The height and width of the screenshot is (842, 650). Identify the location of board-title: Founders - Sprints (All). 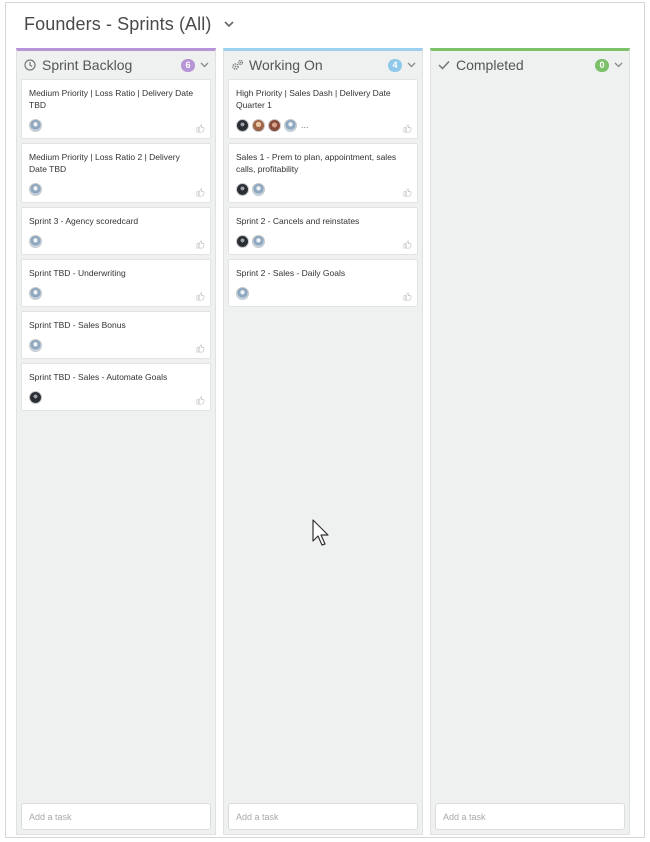
(118, 23).